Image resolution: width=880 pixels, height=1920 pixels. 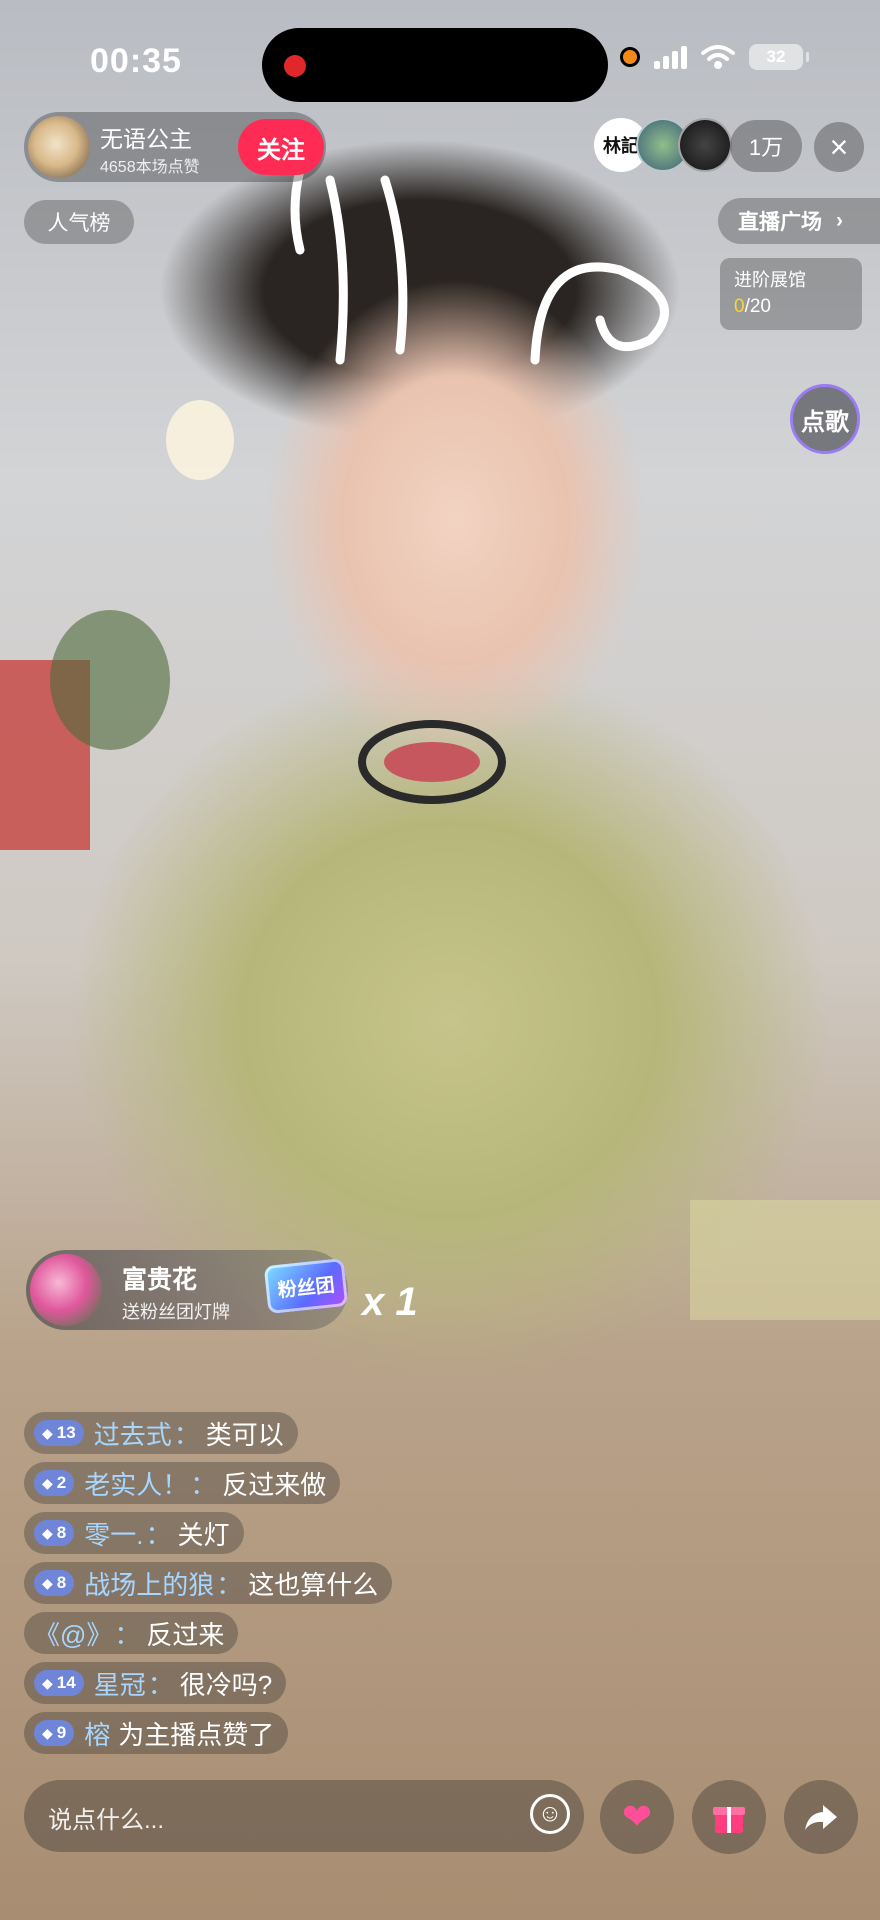 What do you see at coordinates (281, 147) in the screenshot?
I see `follow-button: 关注` at bounding box center [281, 147].